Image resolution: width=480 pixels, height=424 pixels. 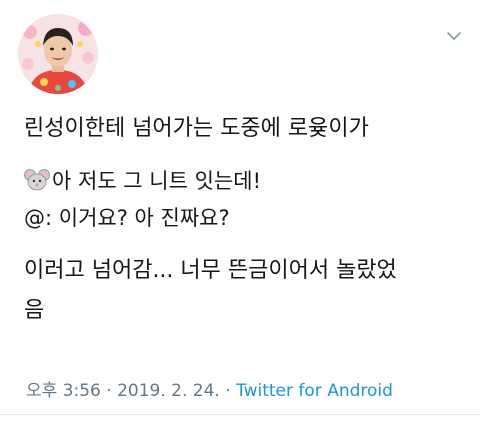 I want to click on tweet-text-line-3: @: 이거요? 아 진짜요?, so click(x=127, y=218).